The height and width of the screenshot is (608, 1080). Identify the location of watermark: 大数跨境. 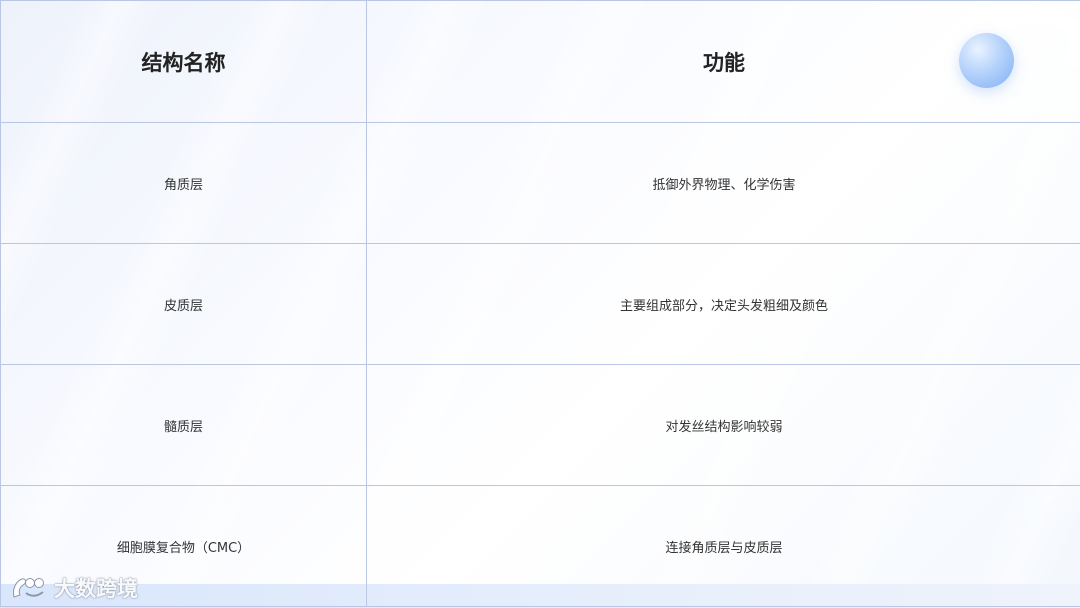
(74, 588).